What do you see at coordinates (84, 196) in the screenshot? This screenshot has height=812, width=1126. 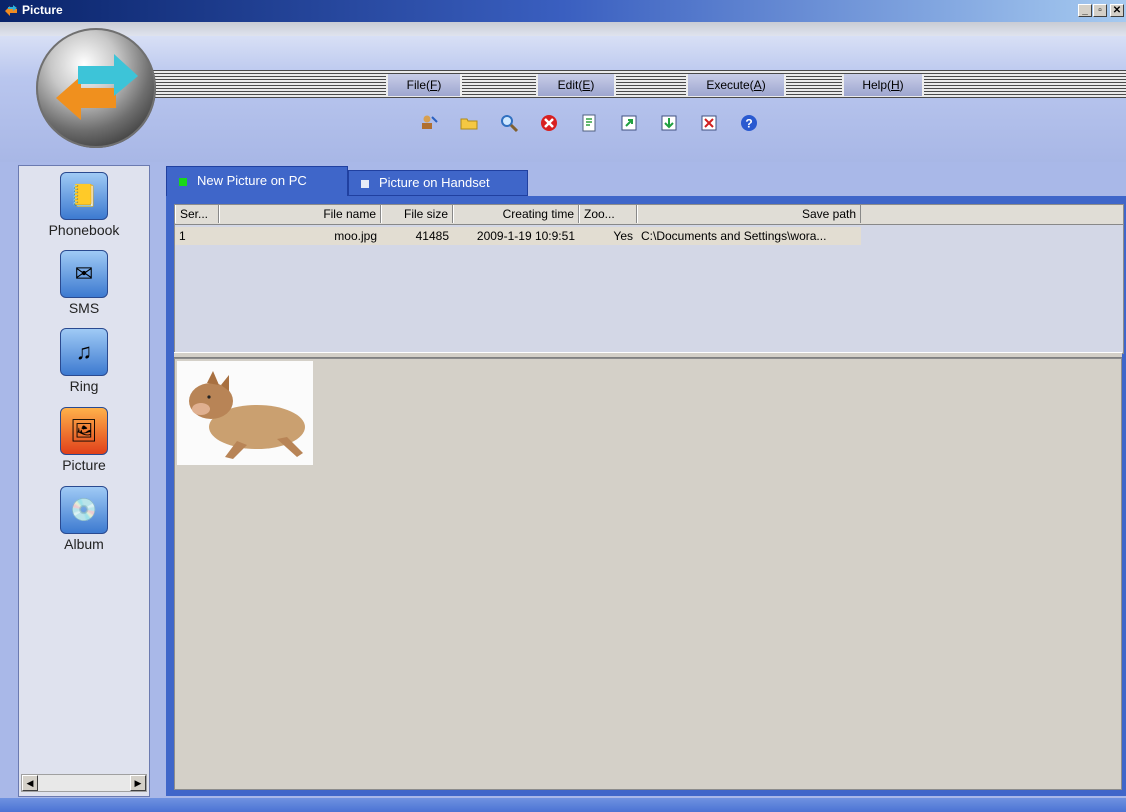 I see `phonebook-icon: 📒` at bounding box center [84, 196].